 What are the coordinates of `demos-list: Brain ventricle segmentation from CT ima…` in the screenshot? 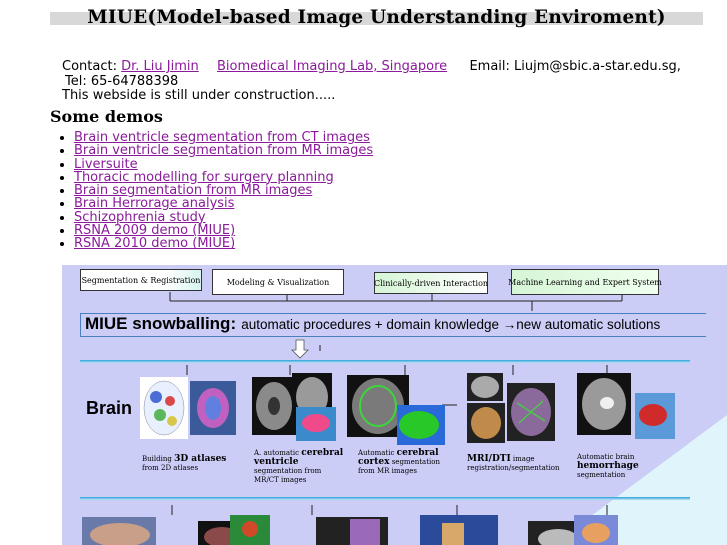 It's located at (215, 191).